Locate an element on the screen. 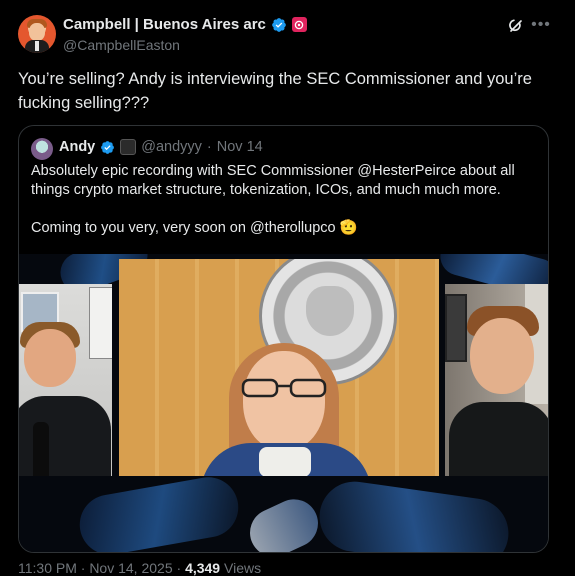  quote-author-avatar is located at coordinates (42, 149).